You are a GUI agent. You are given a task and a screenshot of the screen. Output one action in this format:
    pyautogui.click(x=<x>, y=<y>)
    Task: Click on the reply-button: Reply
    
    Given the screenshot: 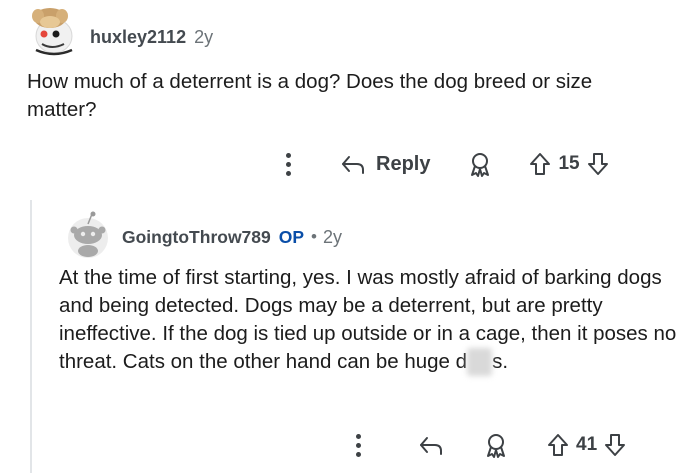 What is the action you would take?
    pyautogui.click(x=385, y=164)
    